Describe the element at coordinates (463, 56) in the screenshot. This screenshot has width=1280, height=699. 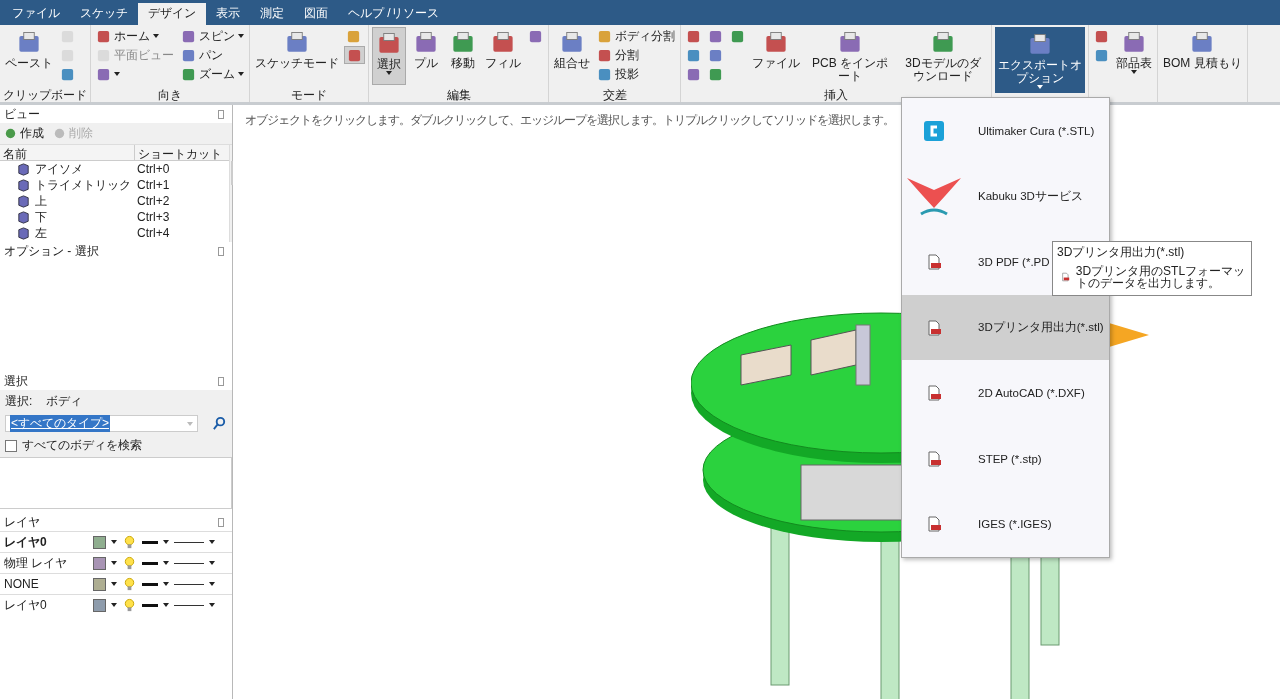
I see `ribbon-button: 移動` at that location.